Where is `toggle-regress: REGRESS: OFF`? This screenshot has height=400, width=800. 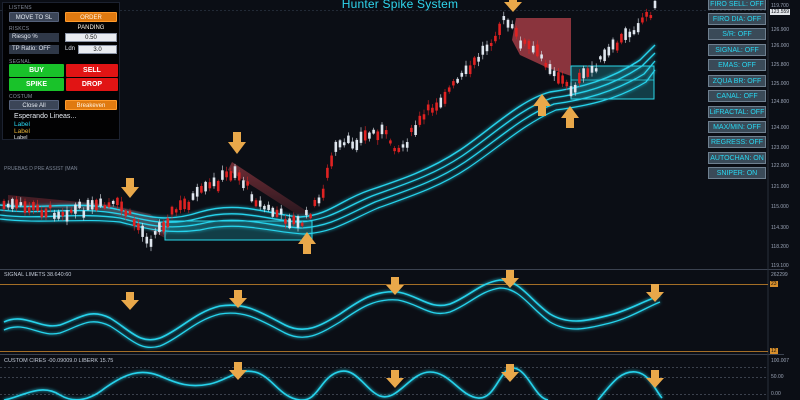 toggle-regress: REGRESS: OFF is located at coordinates (737, 142).